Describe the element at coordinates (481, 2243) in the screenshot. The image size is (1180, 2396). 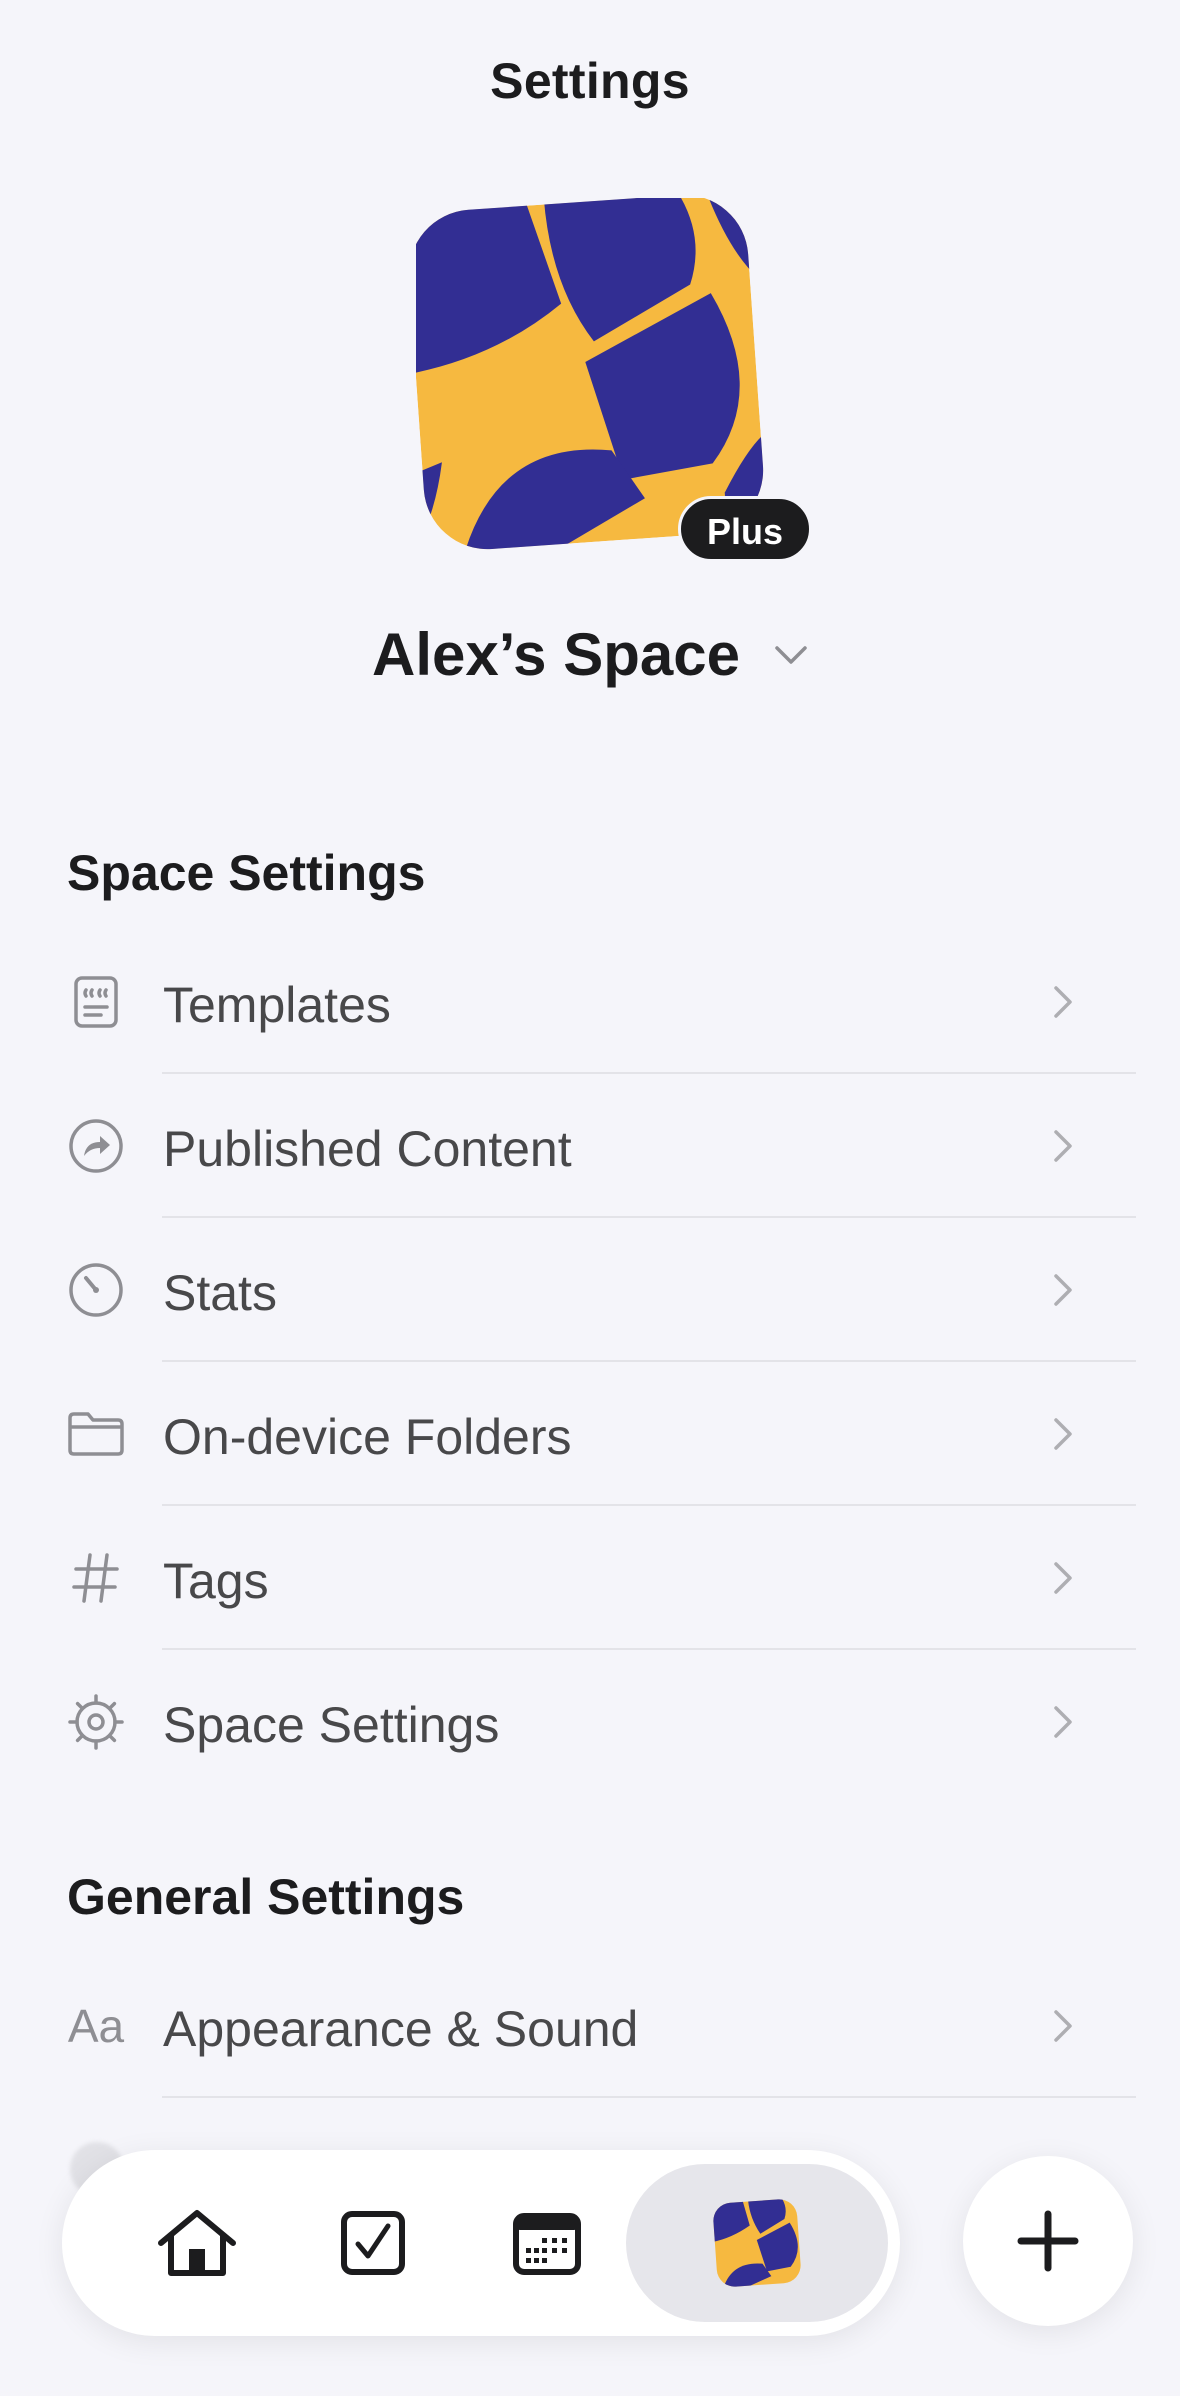
I see `tab-bar` at that location.